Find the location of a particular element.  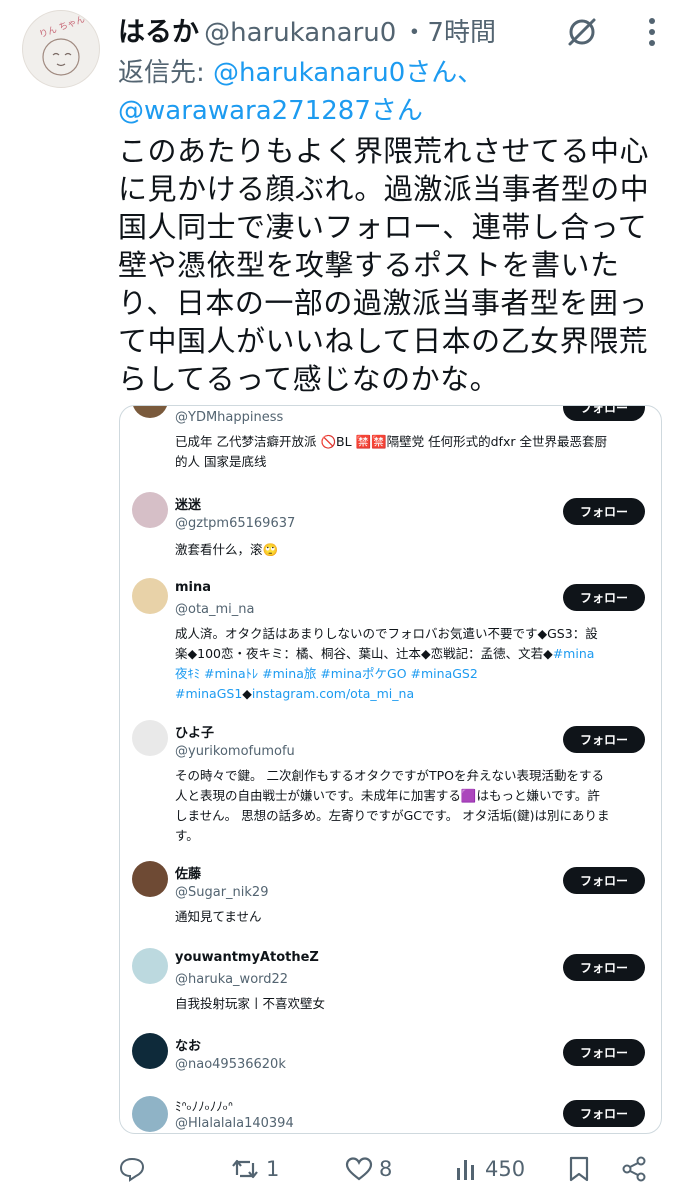

list-item-handle: @Sugar_nik29 is located at coordinates (222, 892).